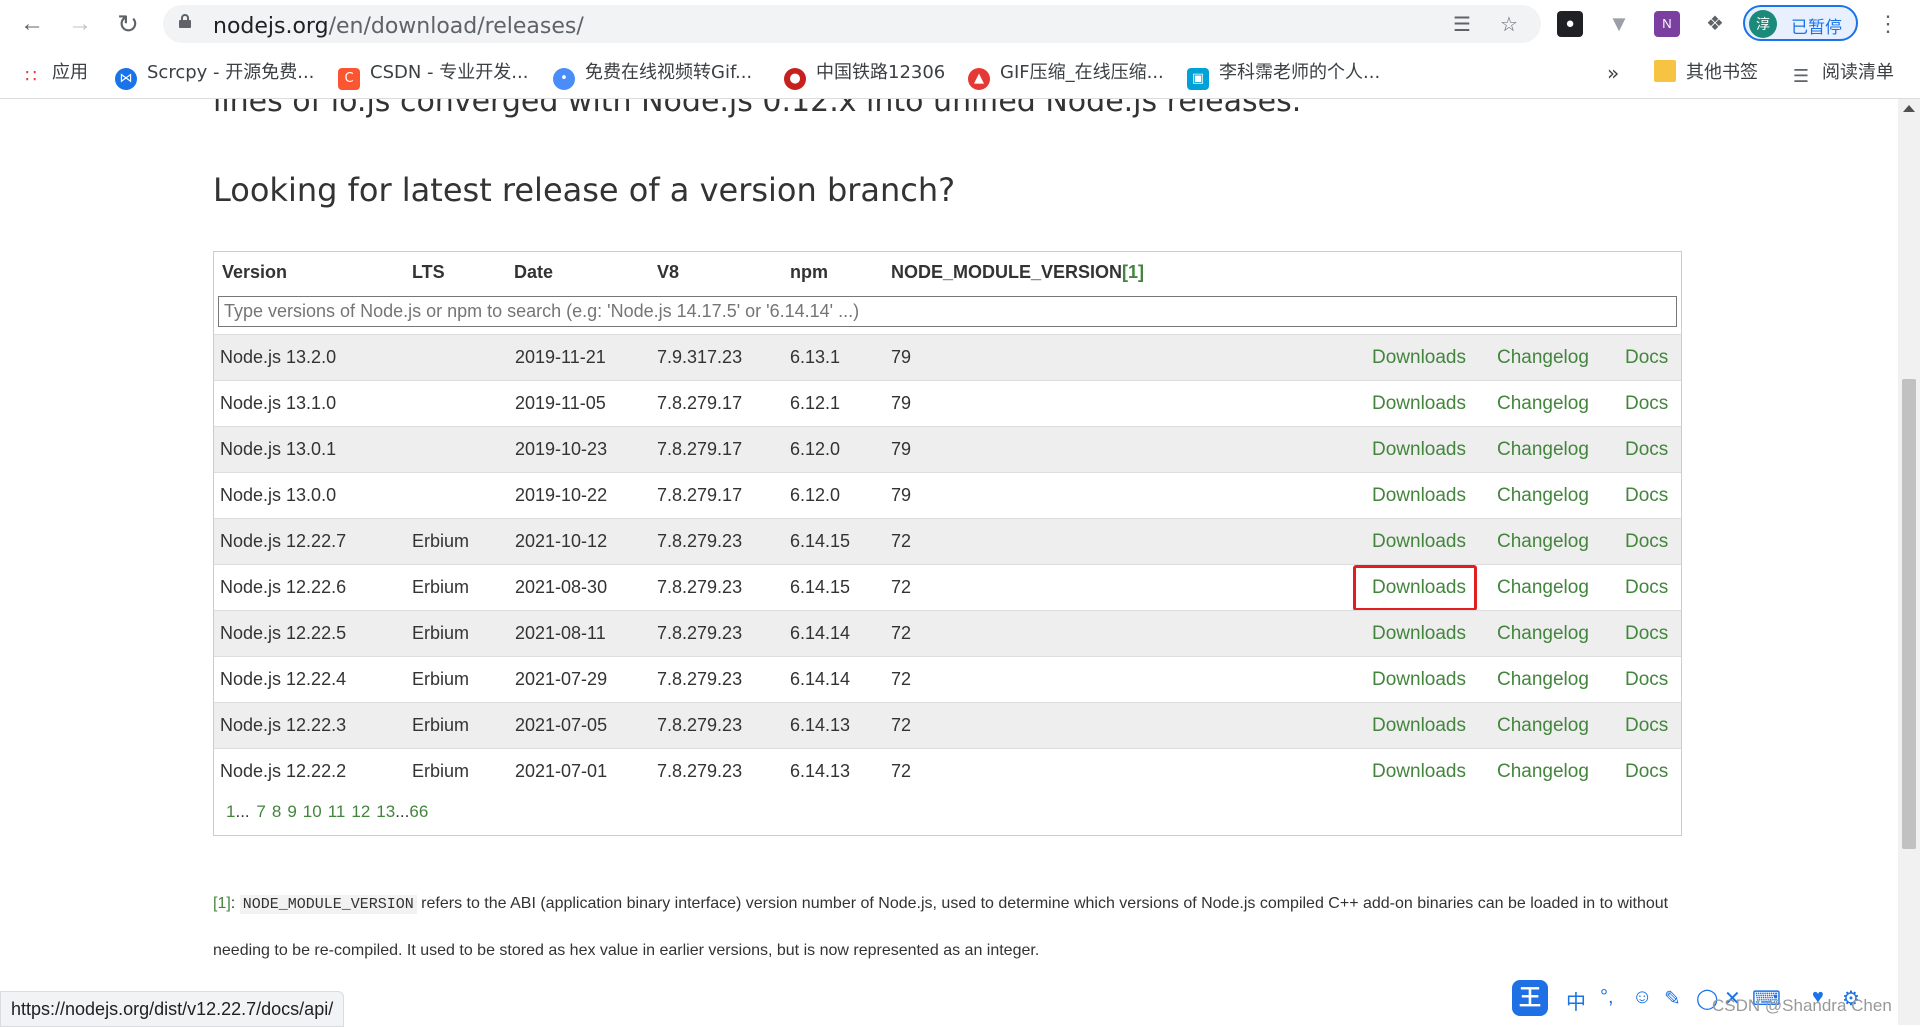  I want to click on vue-devtools-icon: ▼, so click(1619, 24).